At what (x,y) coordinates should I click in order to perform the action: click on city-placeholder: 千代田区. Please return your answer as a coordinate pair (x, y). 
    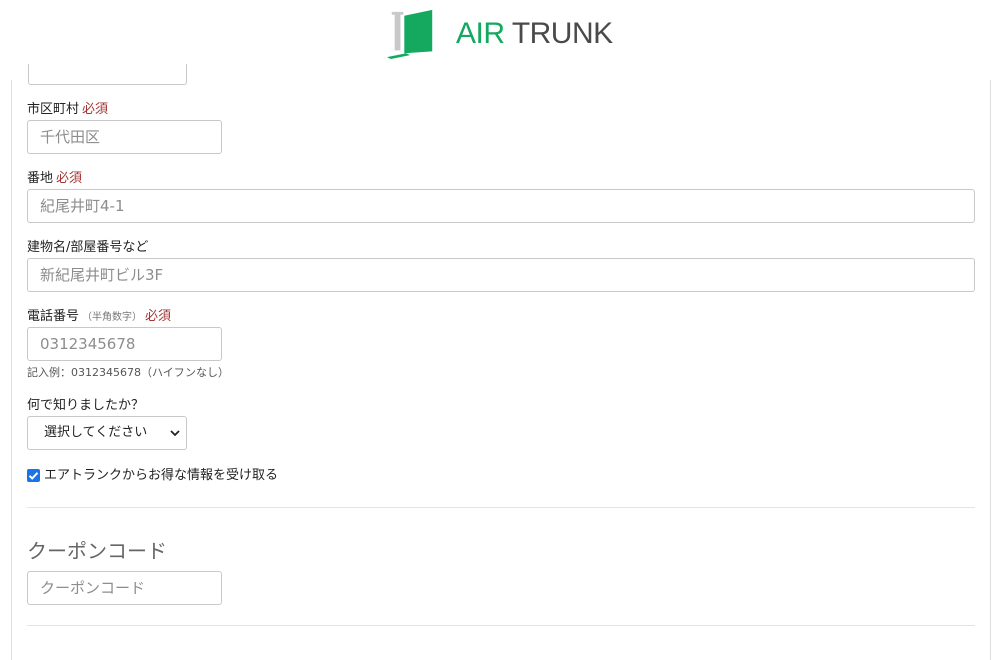
    Looking at the image, I should click on (70, 137).